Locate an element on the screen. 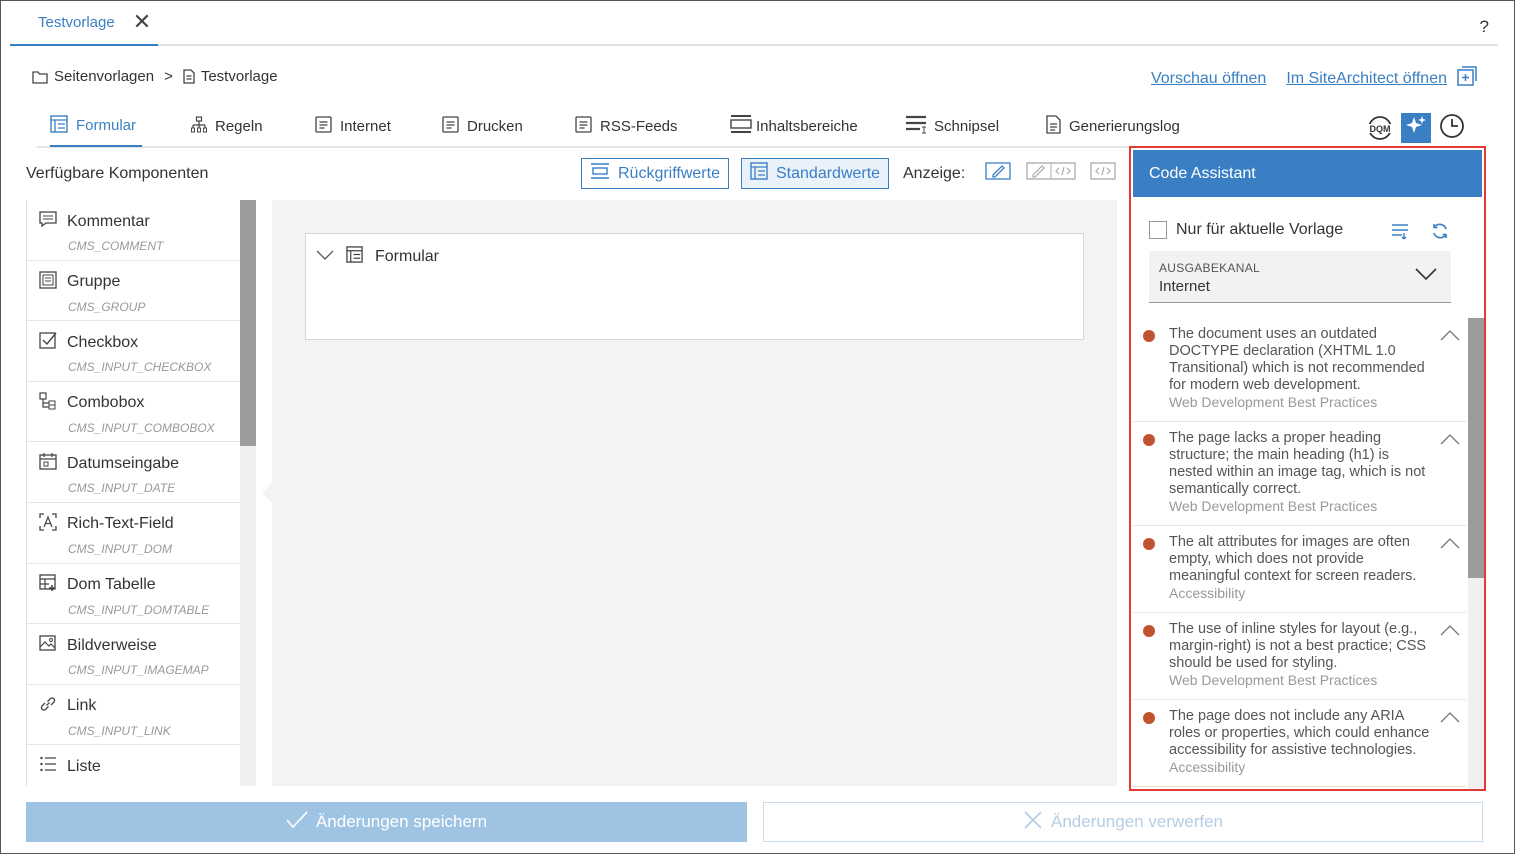 The width and height of the screenshot is (1515, 854). component-code: CMS_INPUT_CHECKBOX is located at coordinates (140, 367).